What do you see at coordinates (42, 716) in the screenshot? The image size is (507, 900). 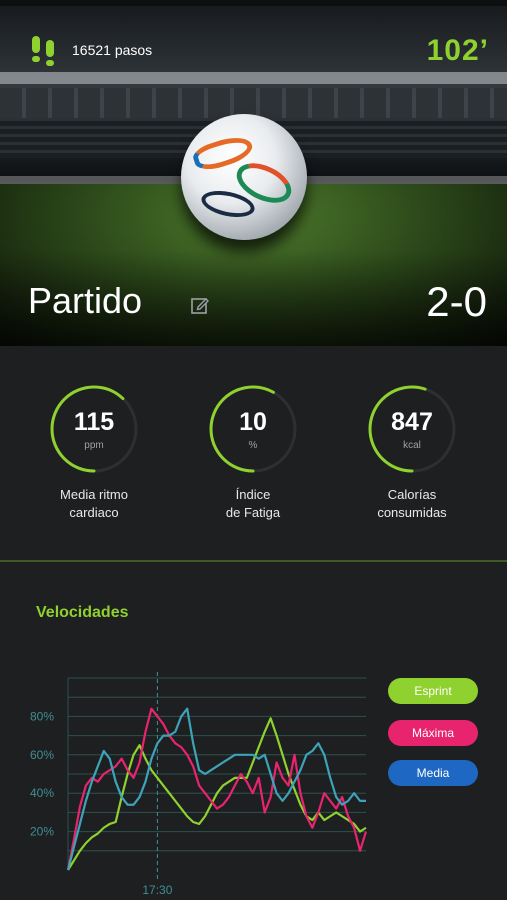 I see `y-tick-label: 80%` at bounding box center [42, 716].